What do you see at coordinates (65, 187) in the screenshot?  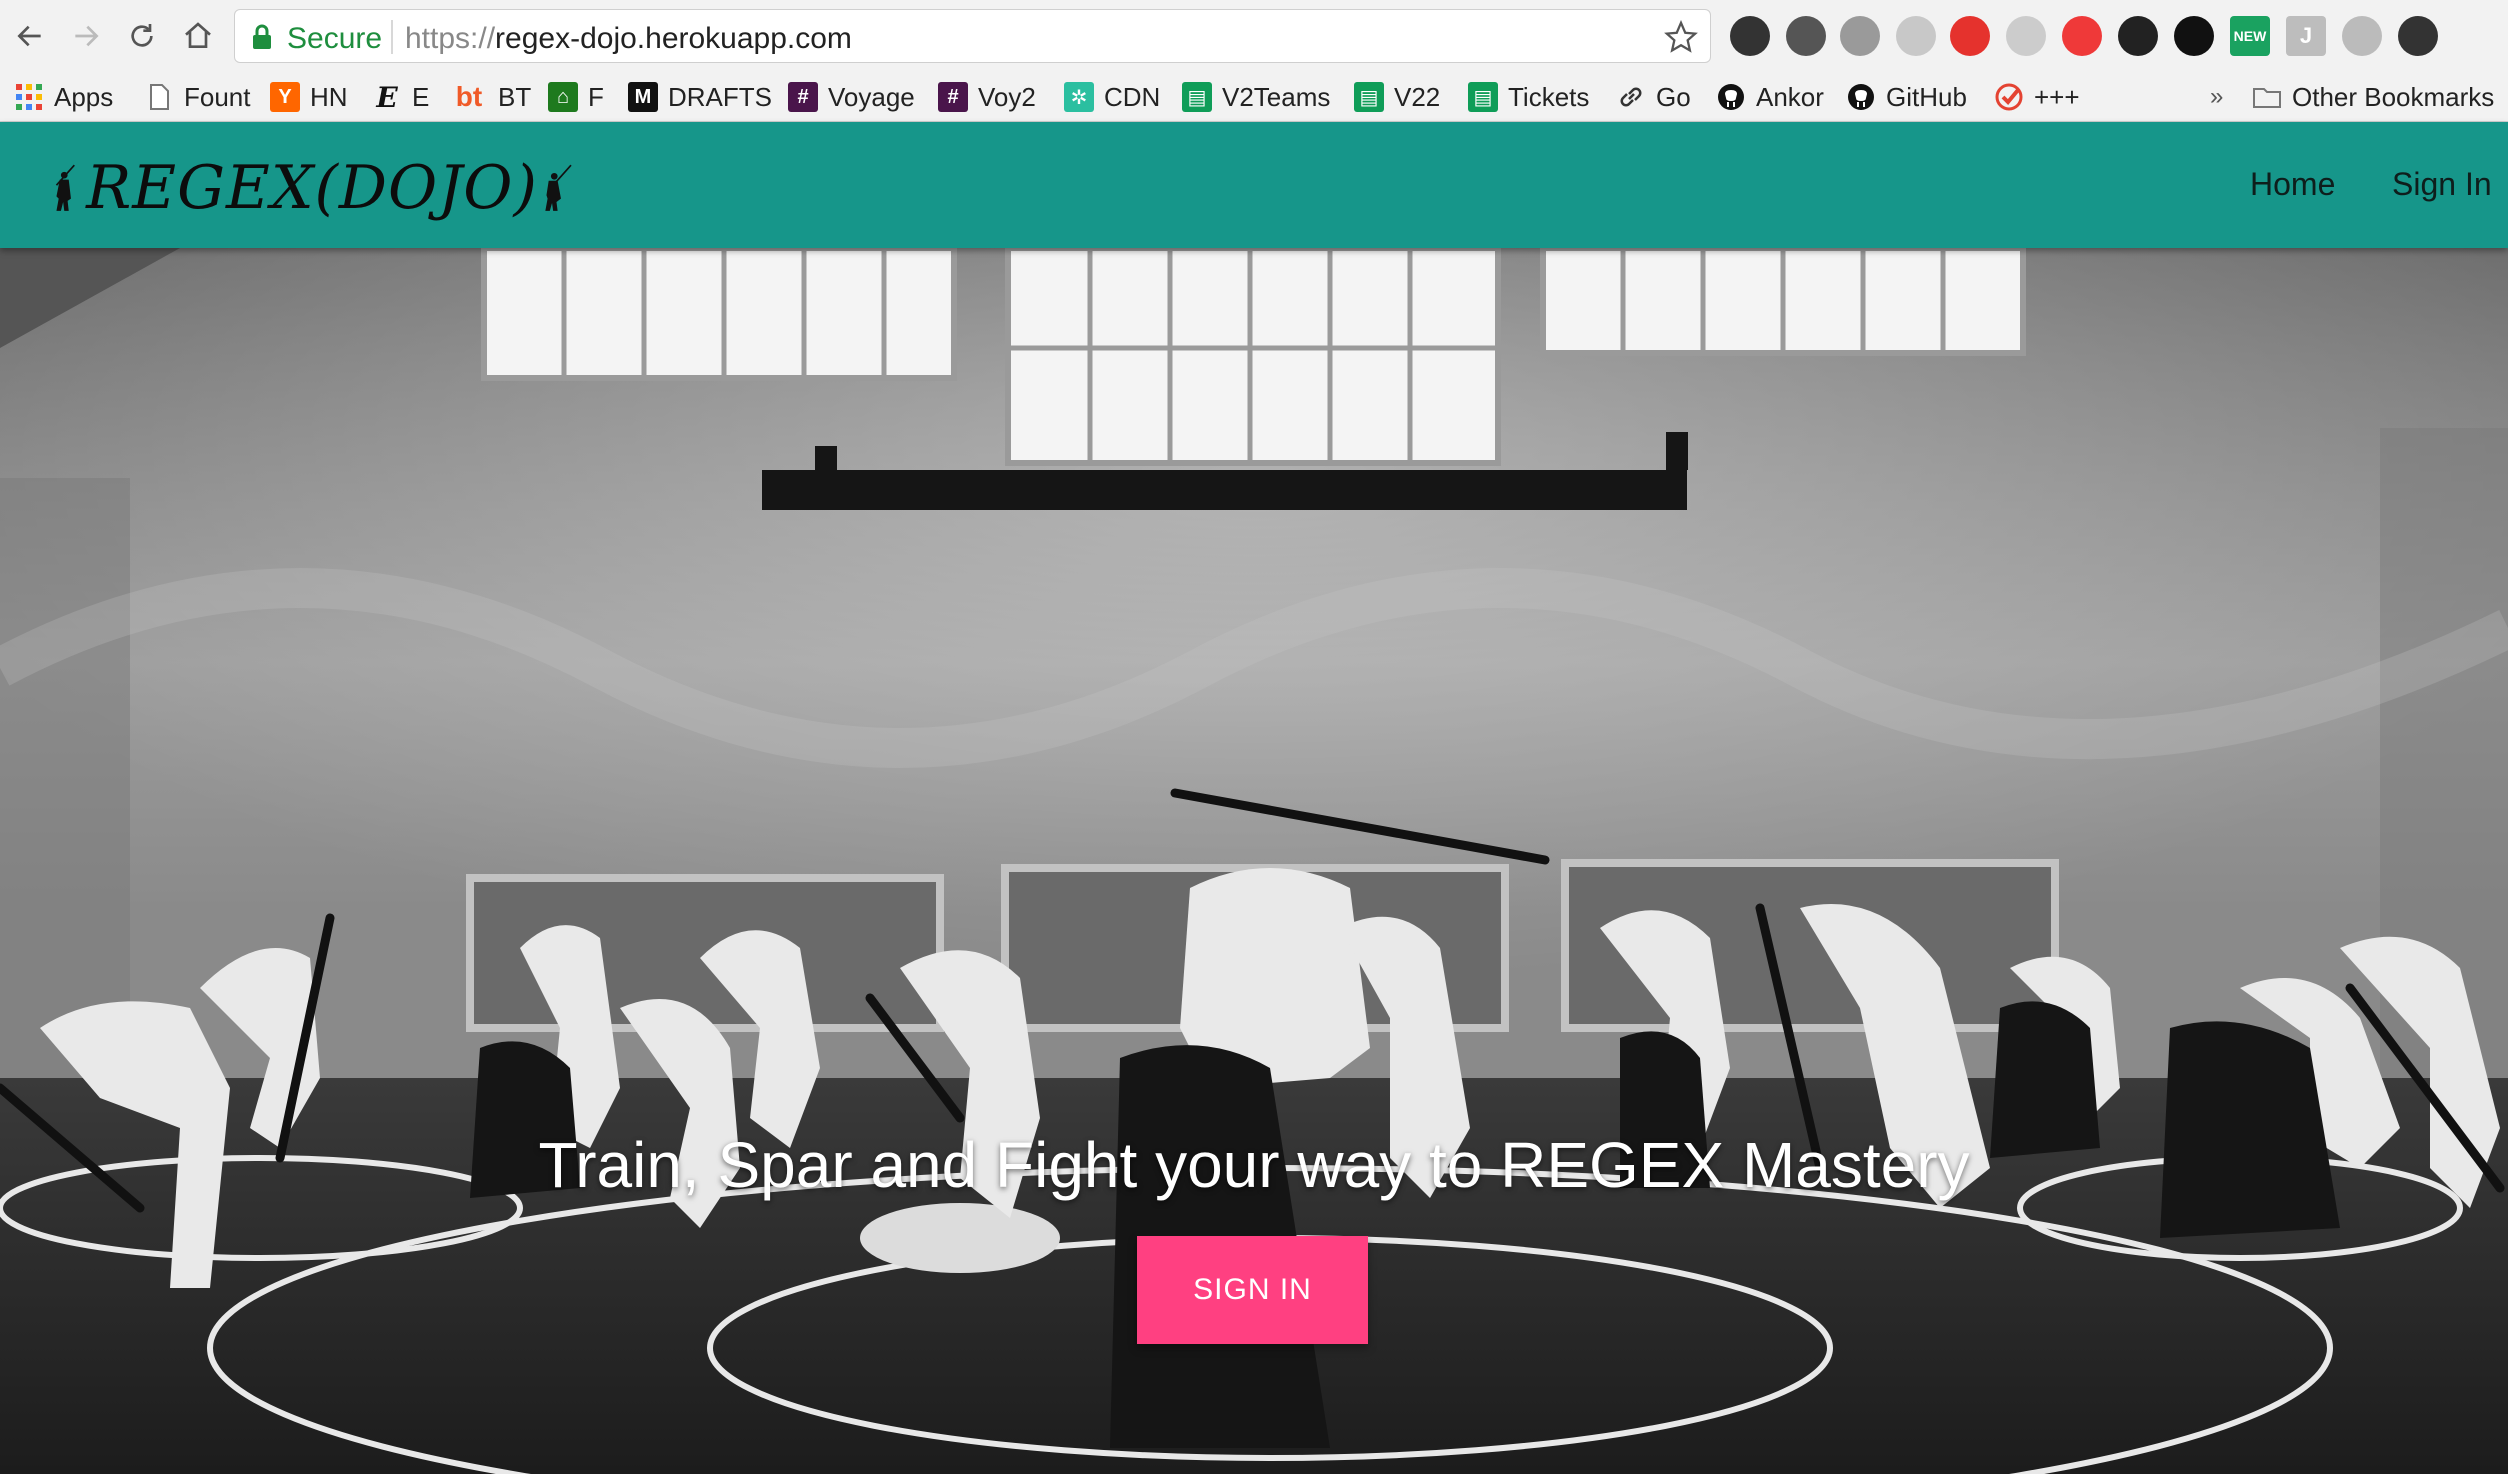 I see `ninja-left-icon` at bounding box center [65, 187].